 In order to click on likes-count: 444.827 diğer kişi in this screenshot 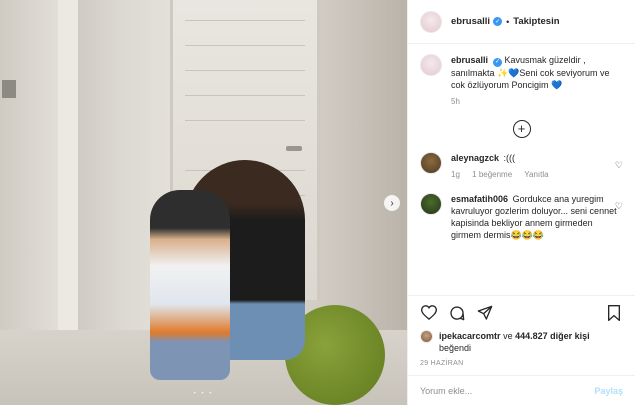, I will do `click(552, 336)`.